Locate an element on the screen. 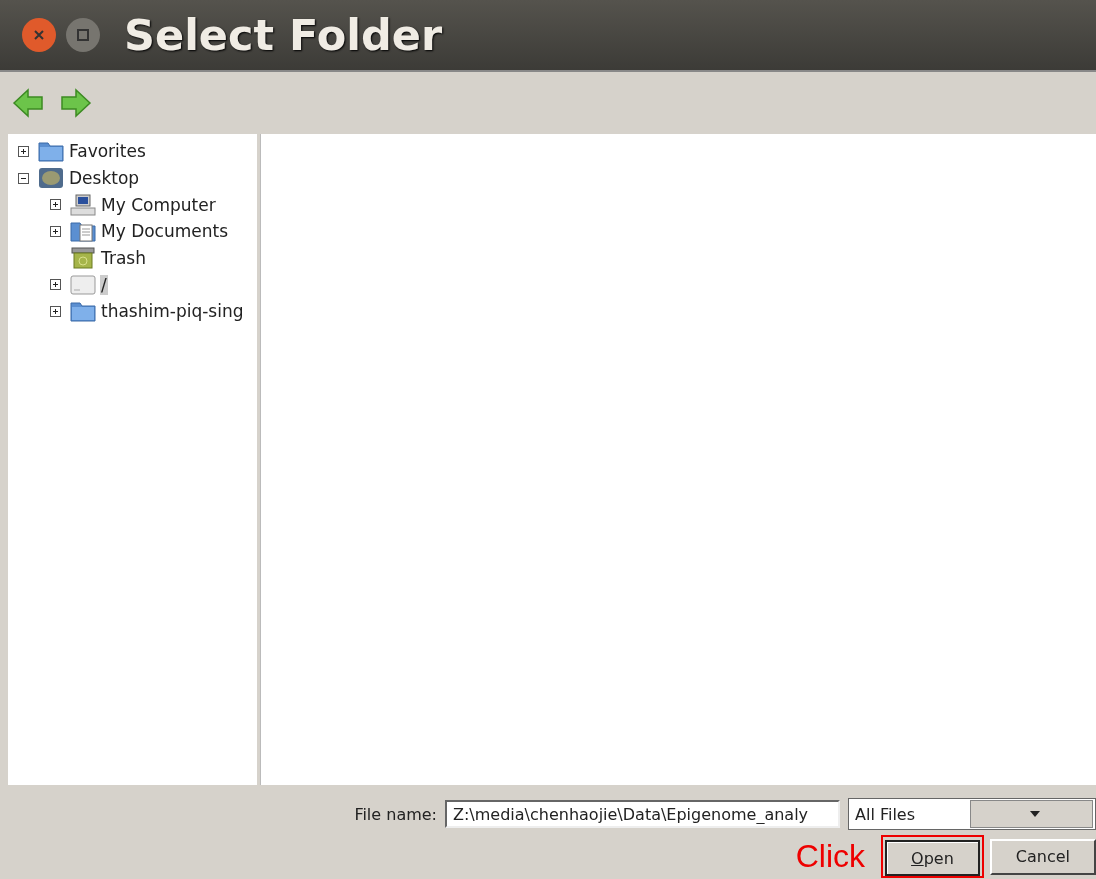 This screenshot has width=1096, height=879. close-button is located at coordinates (39, 35).